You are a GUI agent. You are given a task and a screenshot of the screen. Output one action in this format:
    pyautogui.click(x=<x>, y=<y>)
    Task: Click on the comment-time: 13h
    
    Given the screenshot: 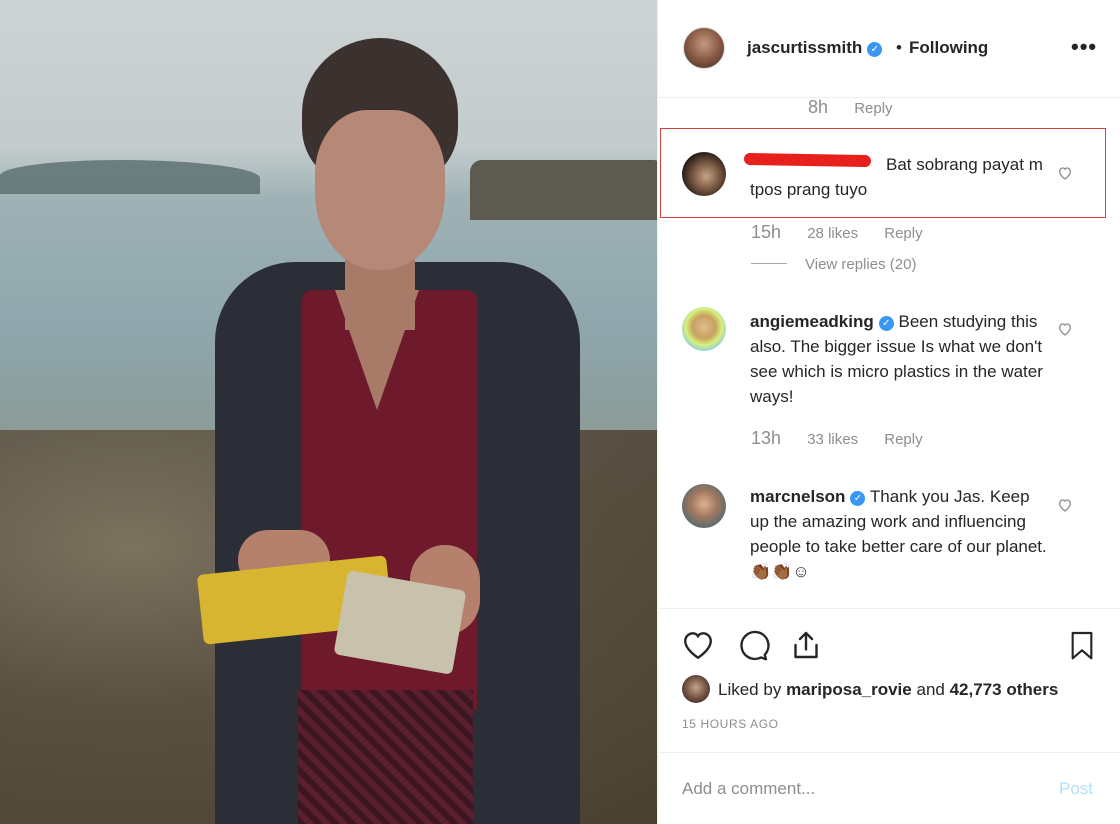 What is the action you would take?
    pyautogui.click(x=766, y=438)
    